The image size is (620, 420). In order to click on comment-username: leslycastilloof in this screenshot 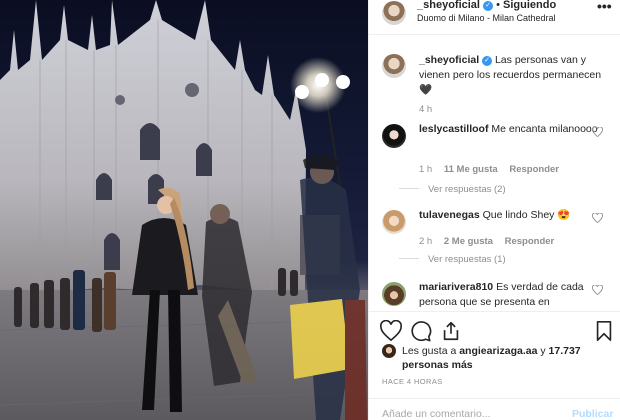, I will do `click(453, 129)`.